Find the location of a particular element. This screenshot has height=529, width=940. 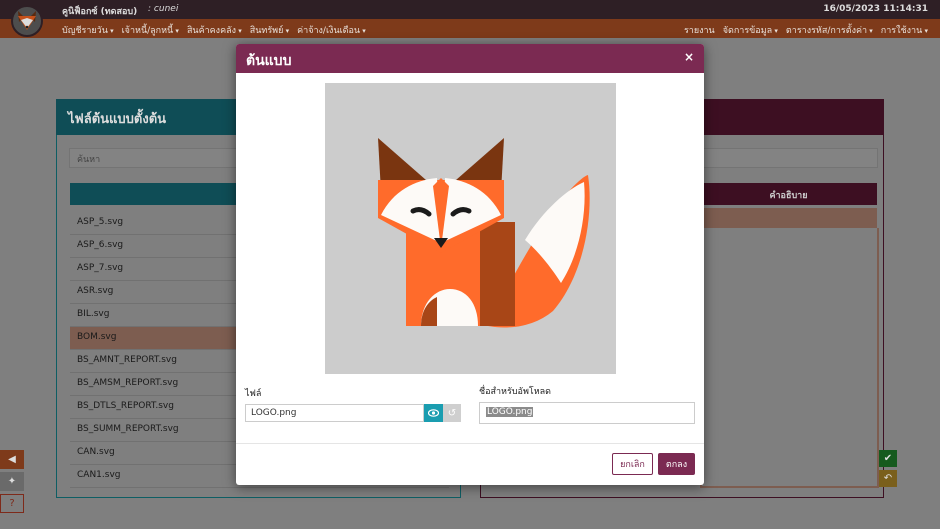

menu-payable-receivable: เจ้าหนี้/ลูกหนี้ is located at coordinates (150, 30).